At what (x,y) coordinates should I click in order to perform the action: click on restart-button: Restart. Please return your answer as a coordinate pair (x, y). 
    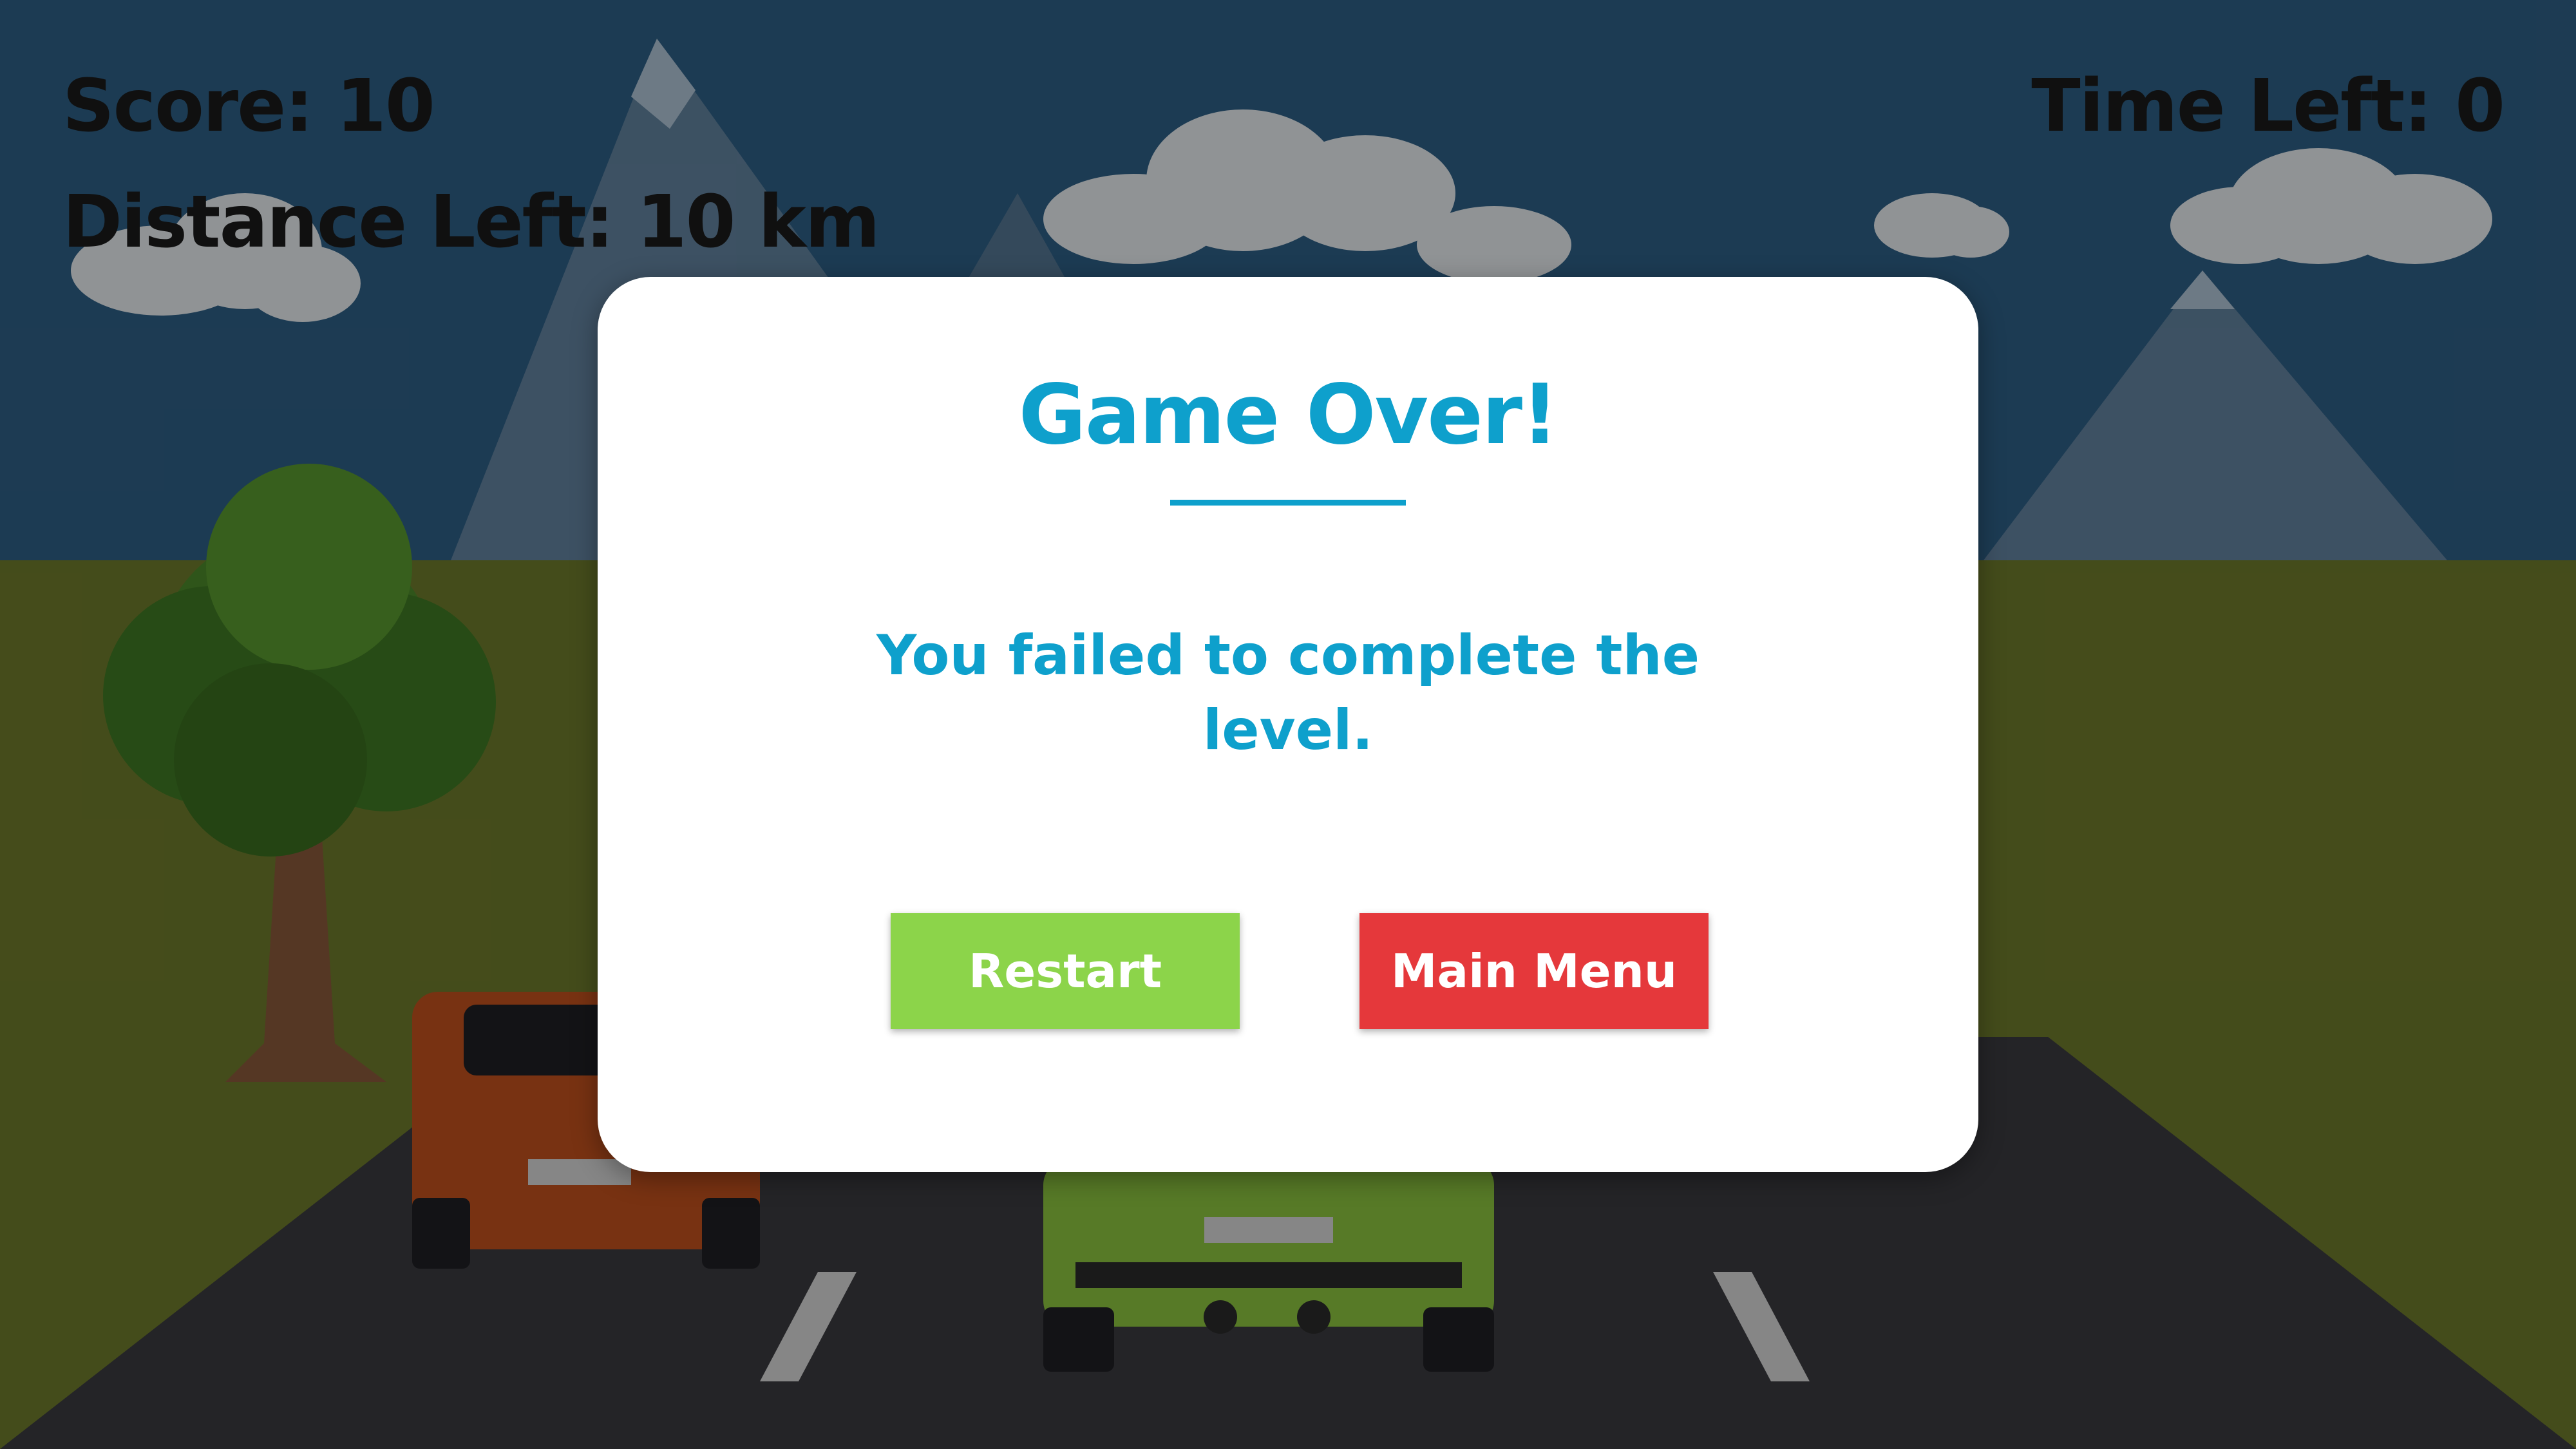
    Looking at the image, I should click on (1065, 971).